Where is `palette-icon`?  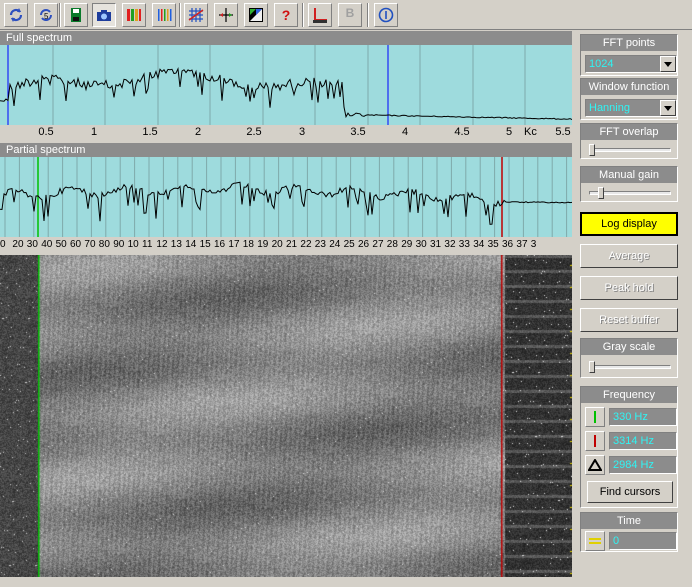
palette-icon is located at coordinates (256, 15).